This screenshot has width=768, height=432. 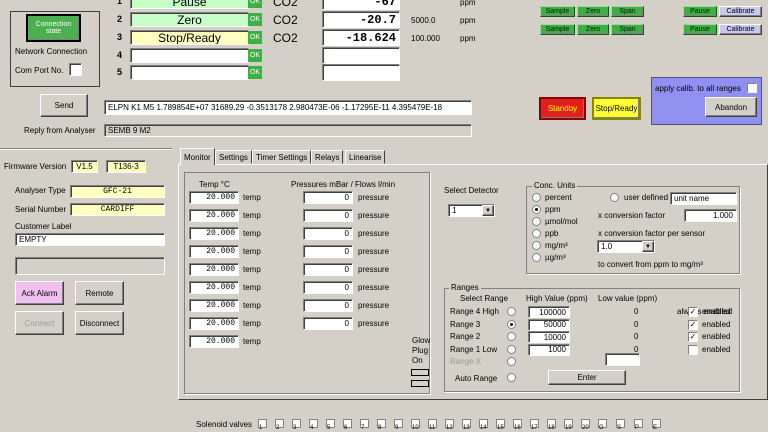 What do you see at coordinates (261, 428) in the screenshot?
I see `solenoid-valve-number: 1` at bounding box center [261, 428].